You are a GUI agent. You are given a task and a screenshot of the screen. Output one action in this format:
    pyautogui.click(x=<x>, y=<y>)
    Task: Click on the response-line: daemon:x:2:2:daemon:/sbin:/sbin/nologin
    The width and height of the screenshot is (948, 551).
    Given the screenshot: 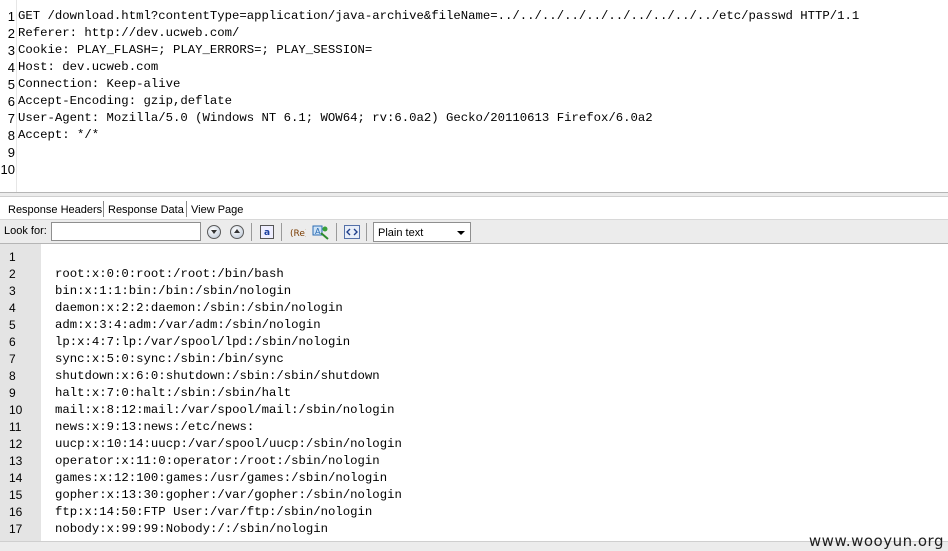 What is the action you would take?
    pyautogui.click(x=199, y=308)
    